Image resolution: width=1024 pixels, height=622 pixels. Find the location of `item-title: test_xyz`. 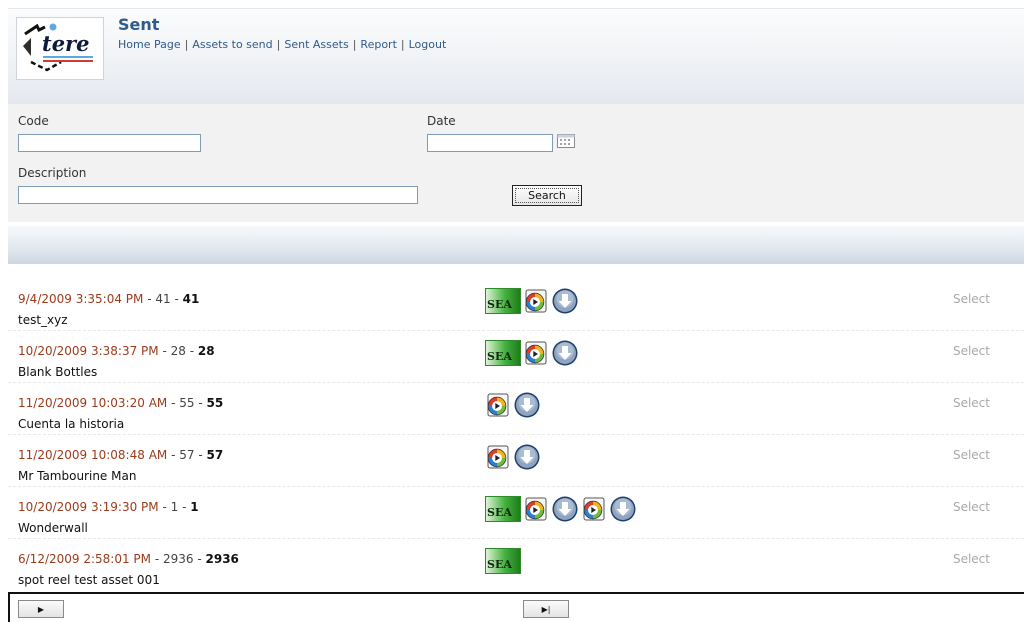

item-title: test_xyz is located at coordinates (43, 320).